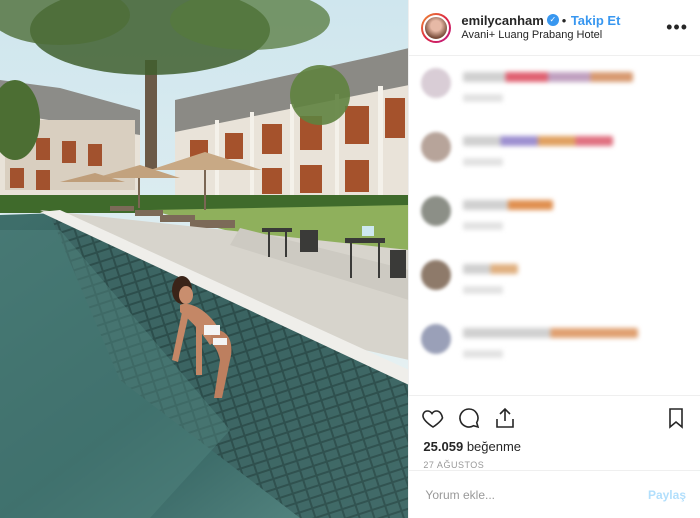 Image resolution: width=700 pixels, height=518 pixels. Describe the element at coordinates (554, 446) in the screenshot. I see `like-count: 25.059 beğenme` at that location.